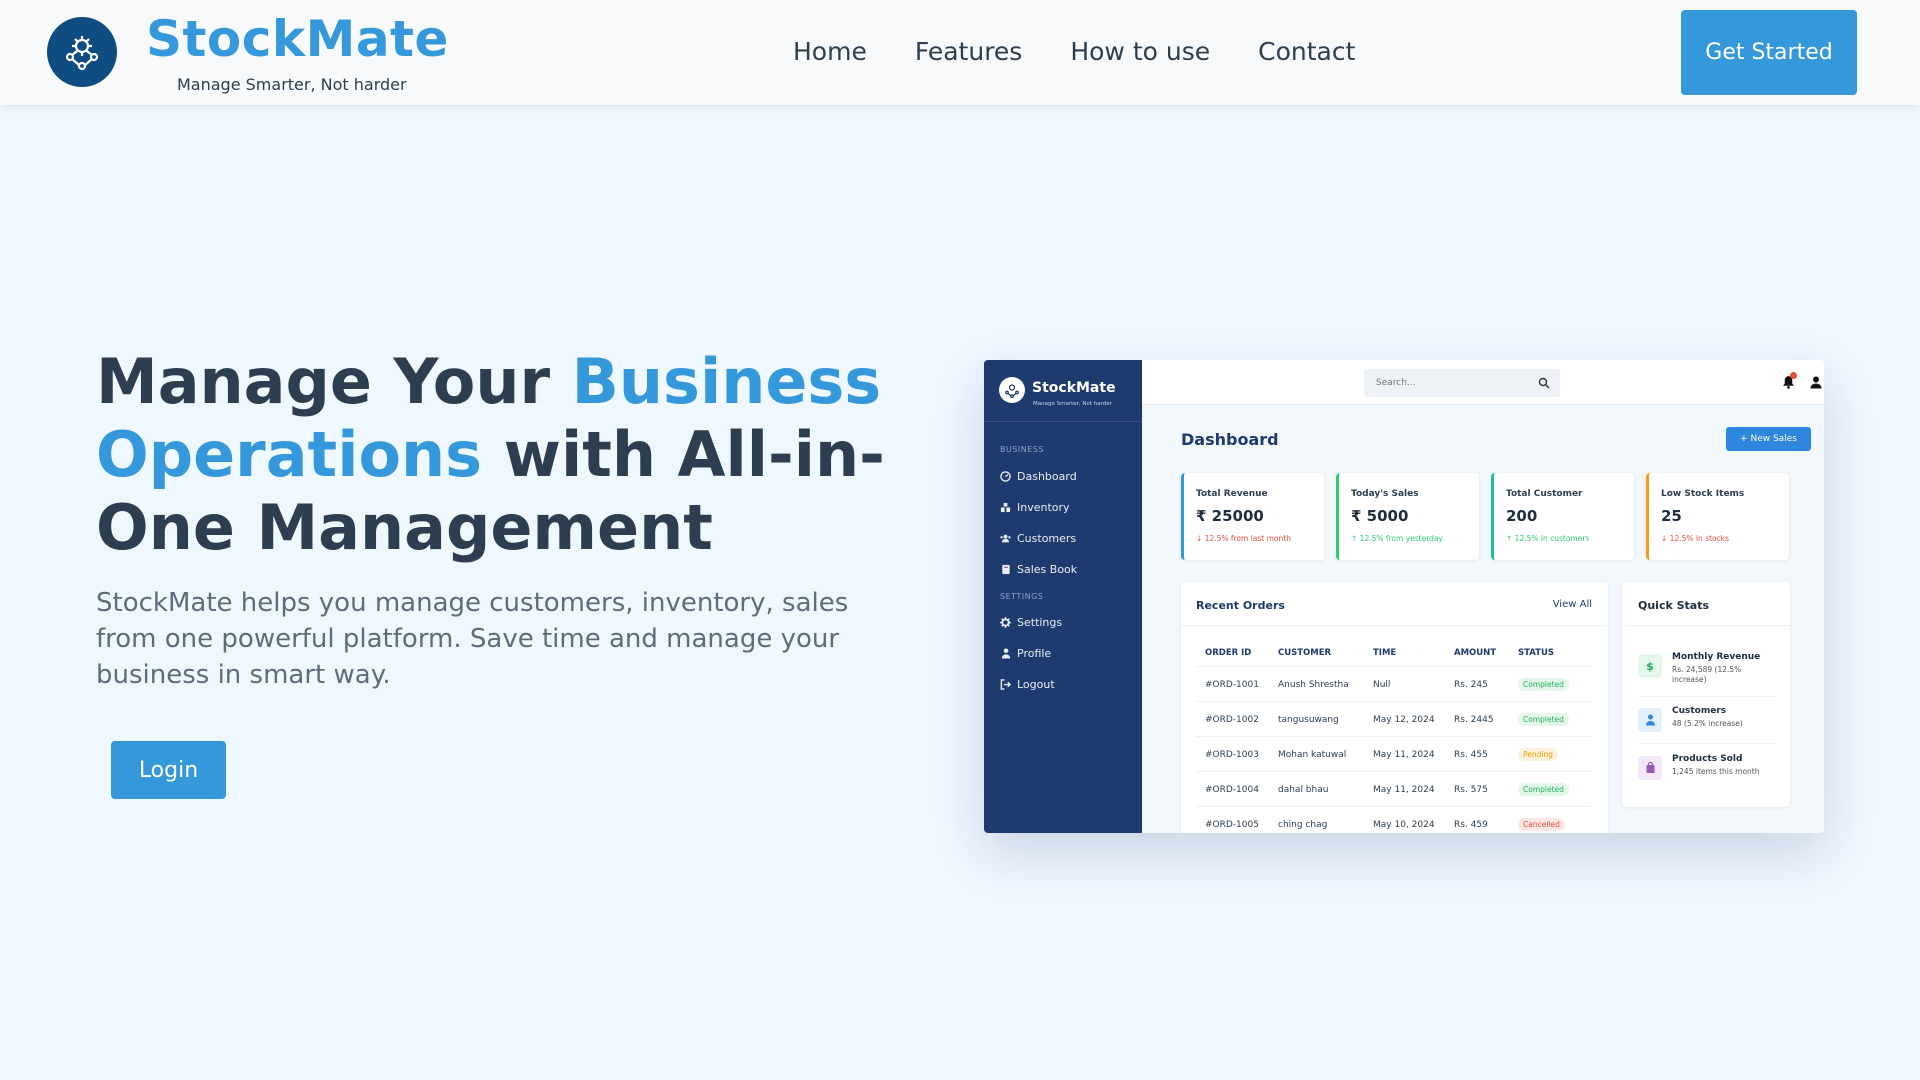  I want to click on section-settings: SETTINGS, so click(1022, 596).